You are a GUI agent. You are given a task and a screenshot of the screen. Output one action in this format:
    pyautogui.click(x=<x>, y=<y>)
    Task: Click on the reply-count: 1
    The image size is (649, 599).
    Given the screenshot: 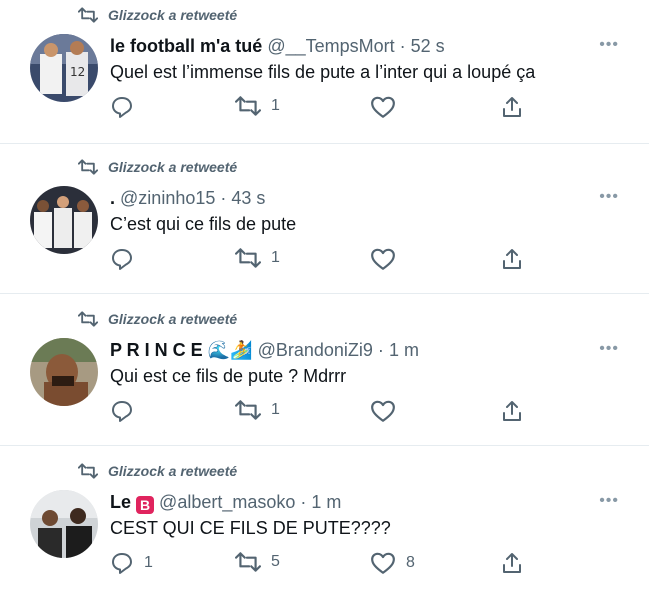 What is the action you would take?
    pyautogui.click(x=148, y=562)
    